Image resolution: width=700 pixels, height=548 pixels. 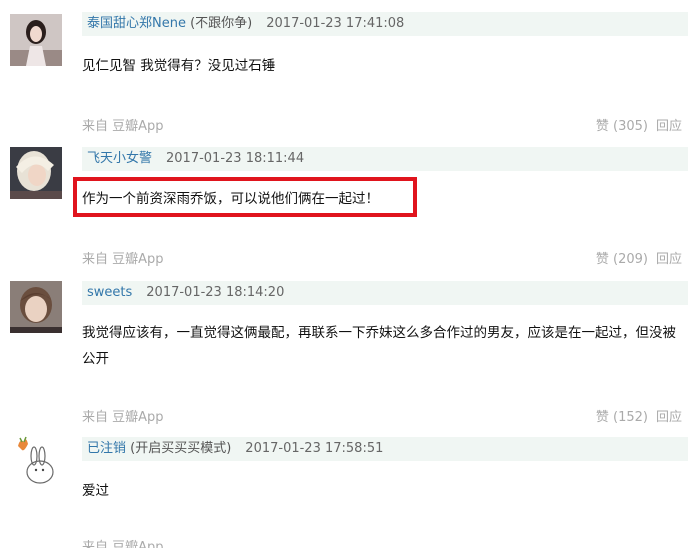 What do you see at coordinates (136, 23) in the screenshot?
I see `author-link: 泰国甜心郑Nene` at bounding box center [136, 23].